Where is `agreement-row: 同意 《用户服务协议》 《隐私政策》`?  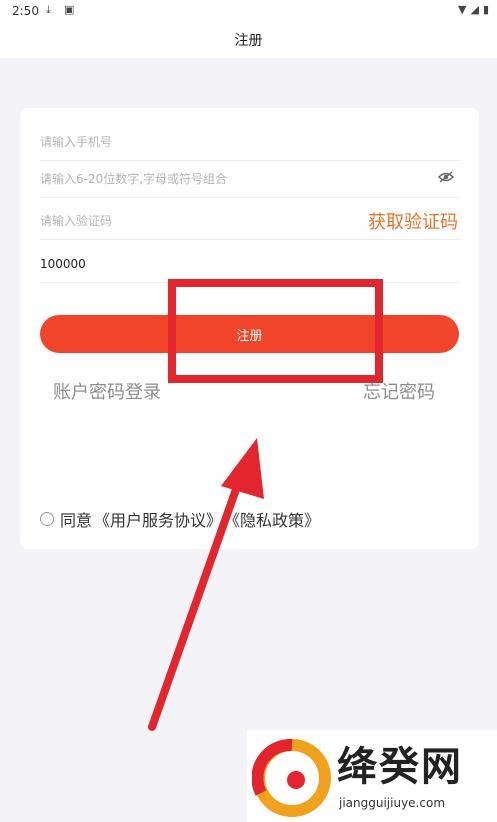 agreement-row: 同意 《用户服务协议》 《隐私政策》 is located at coordinates (181, 519).